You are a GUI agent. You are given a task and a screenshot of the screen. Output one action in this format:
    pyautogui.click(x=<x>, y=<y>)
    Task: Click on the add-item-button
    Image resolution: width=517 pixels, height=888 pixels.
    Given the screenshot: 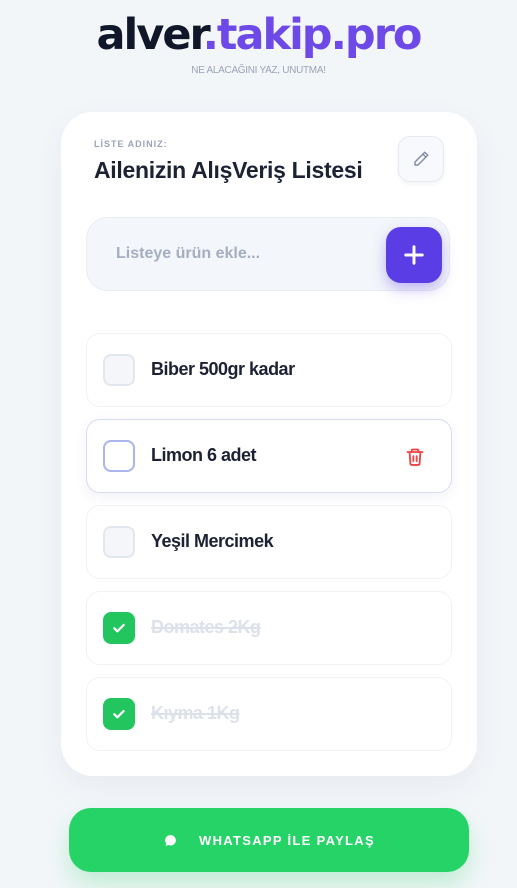 What is the action you would take?
    pyautogui.click(x=414, y=255)
    